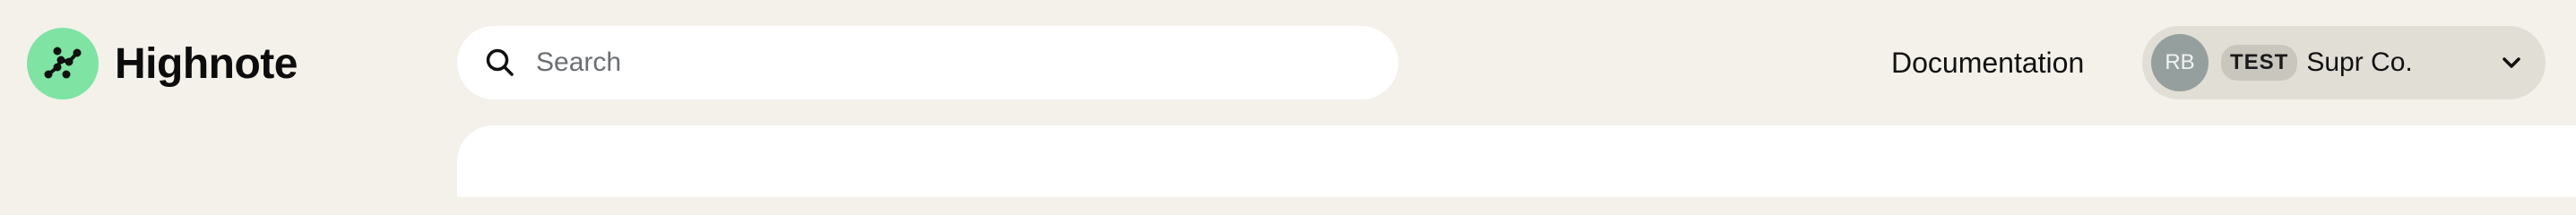 The width and height of the screenshot is (2576, 215). I want to click on documentation-link: Documentation, so click(1987, 62).